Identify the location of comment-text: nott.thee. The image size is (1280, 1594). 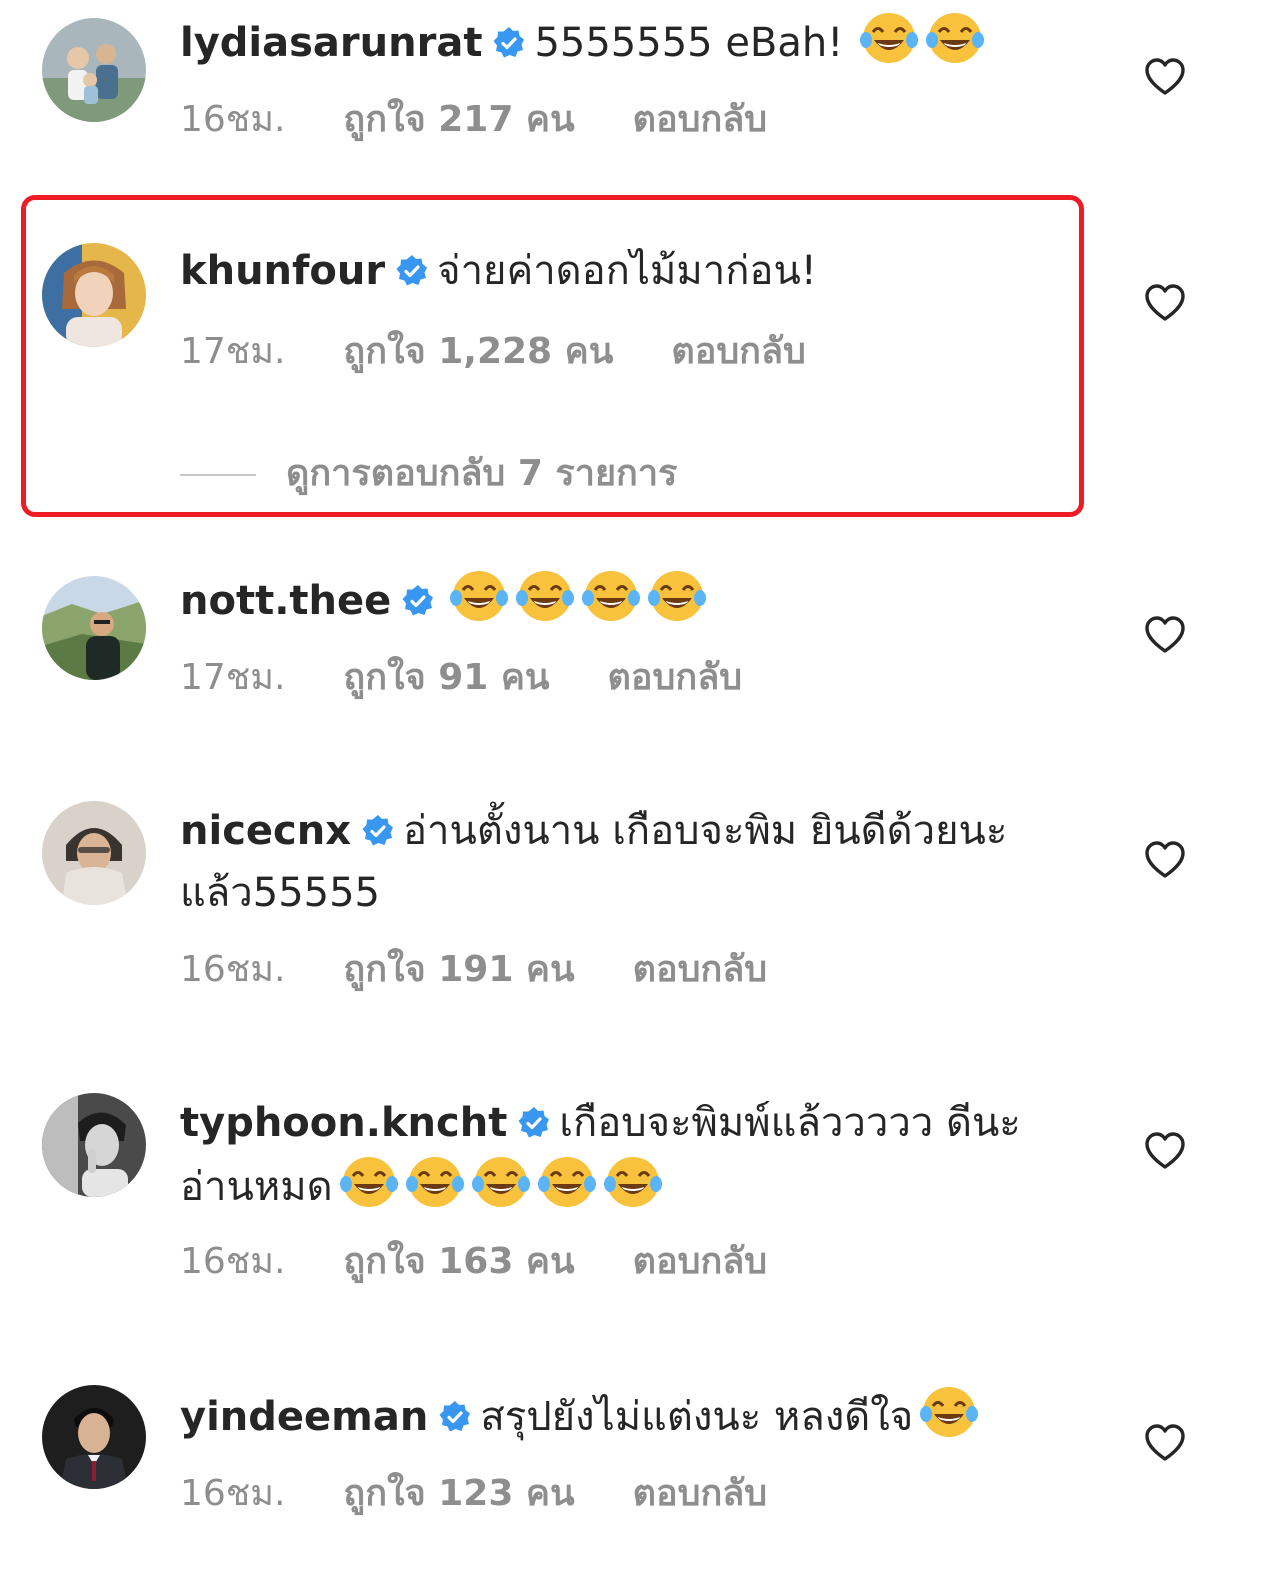
(620, 600).